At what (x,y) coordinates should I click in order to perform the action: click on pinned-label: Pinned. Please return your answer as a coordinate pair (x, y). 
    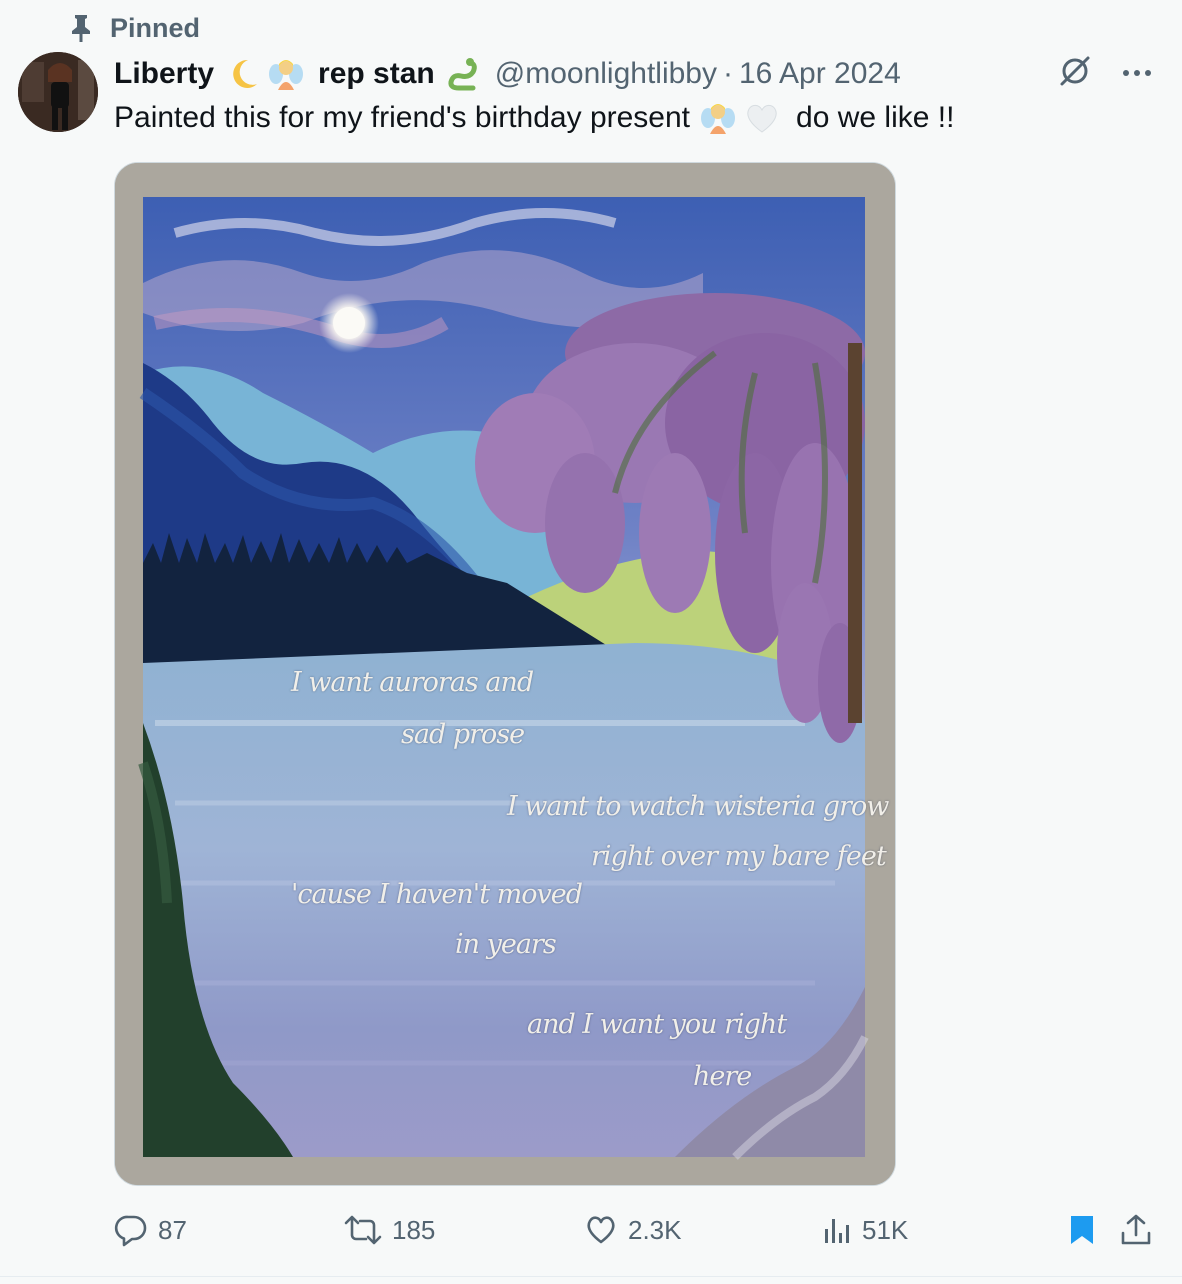
    Looking at the image, I should click on (155, 27).